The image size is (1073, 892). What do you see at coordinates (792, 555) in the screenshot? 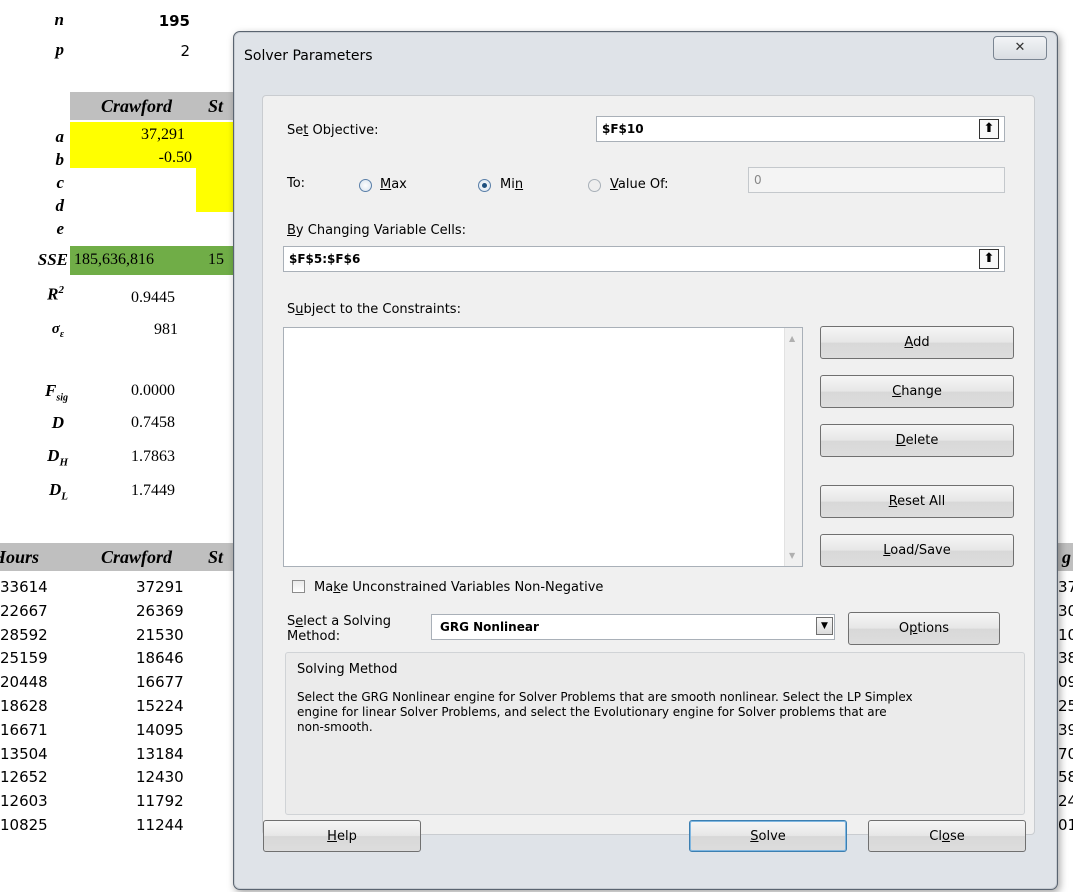
I see `scroll-down-icon: ▼` at bounding box center [792, 555].